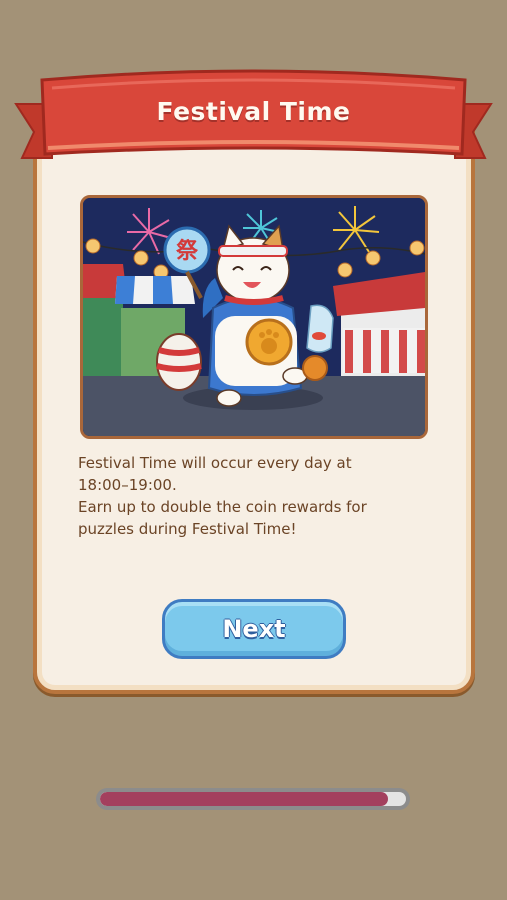 The width and height of the screenshot is (507, 900). What do you see at coordinates (187, 529) in the screenshot?
I see `description-line: puzzles during Festival Time!` at bounding box center [187, 529].